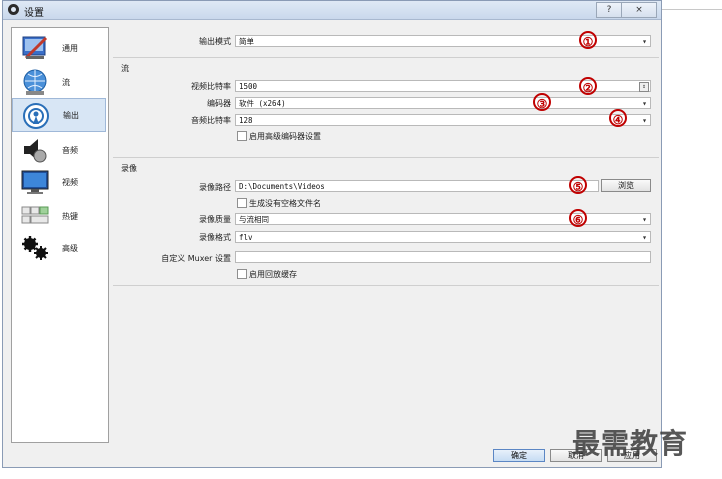  I want to click on spinner-arrows-icon: ⇕, so click(644, 87).